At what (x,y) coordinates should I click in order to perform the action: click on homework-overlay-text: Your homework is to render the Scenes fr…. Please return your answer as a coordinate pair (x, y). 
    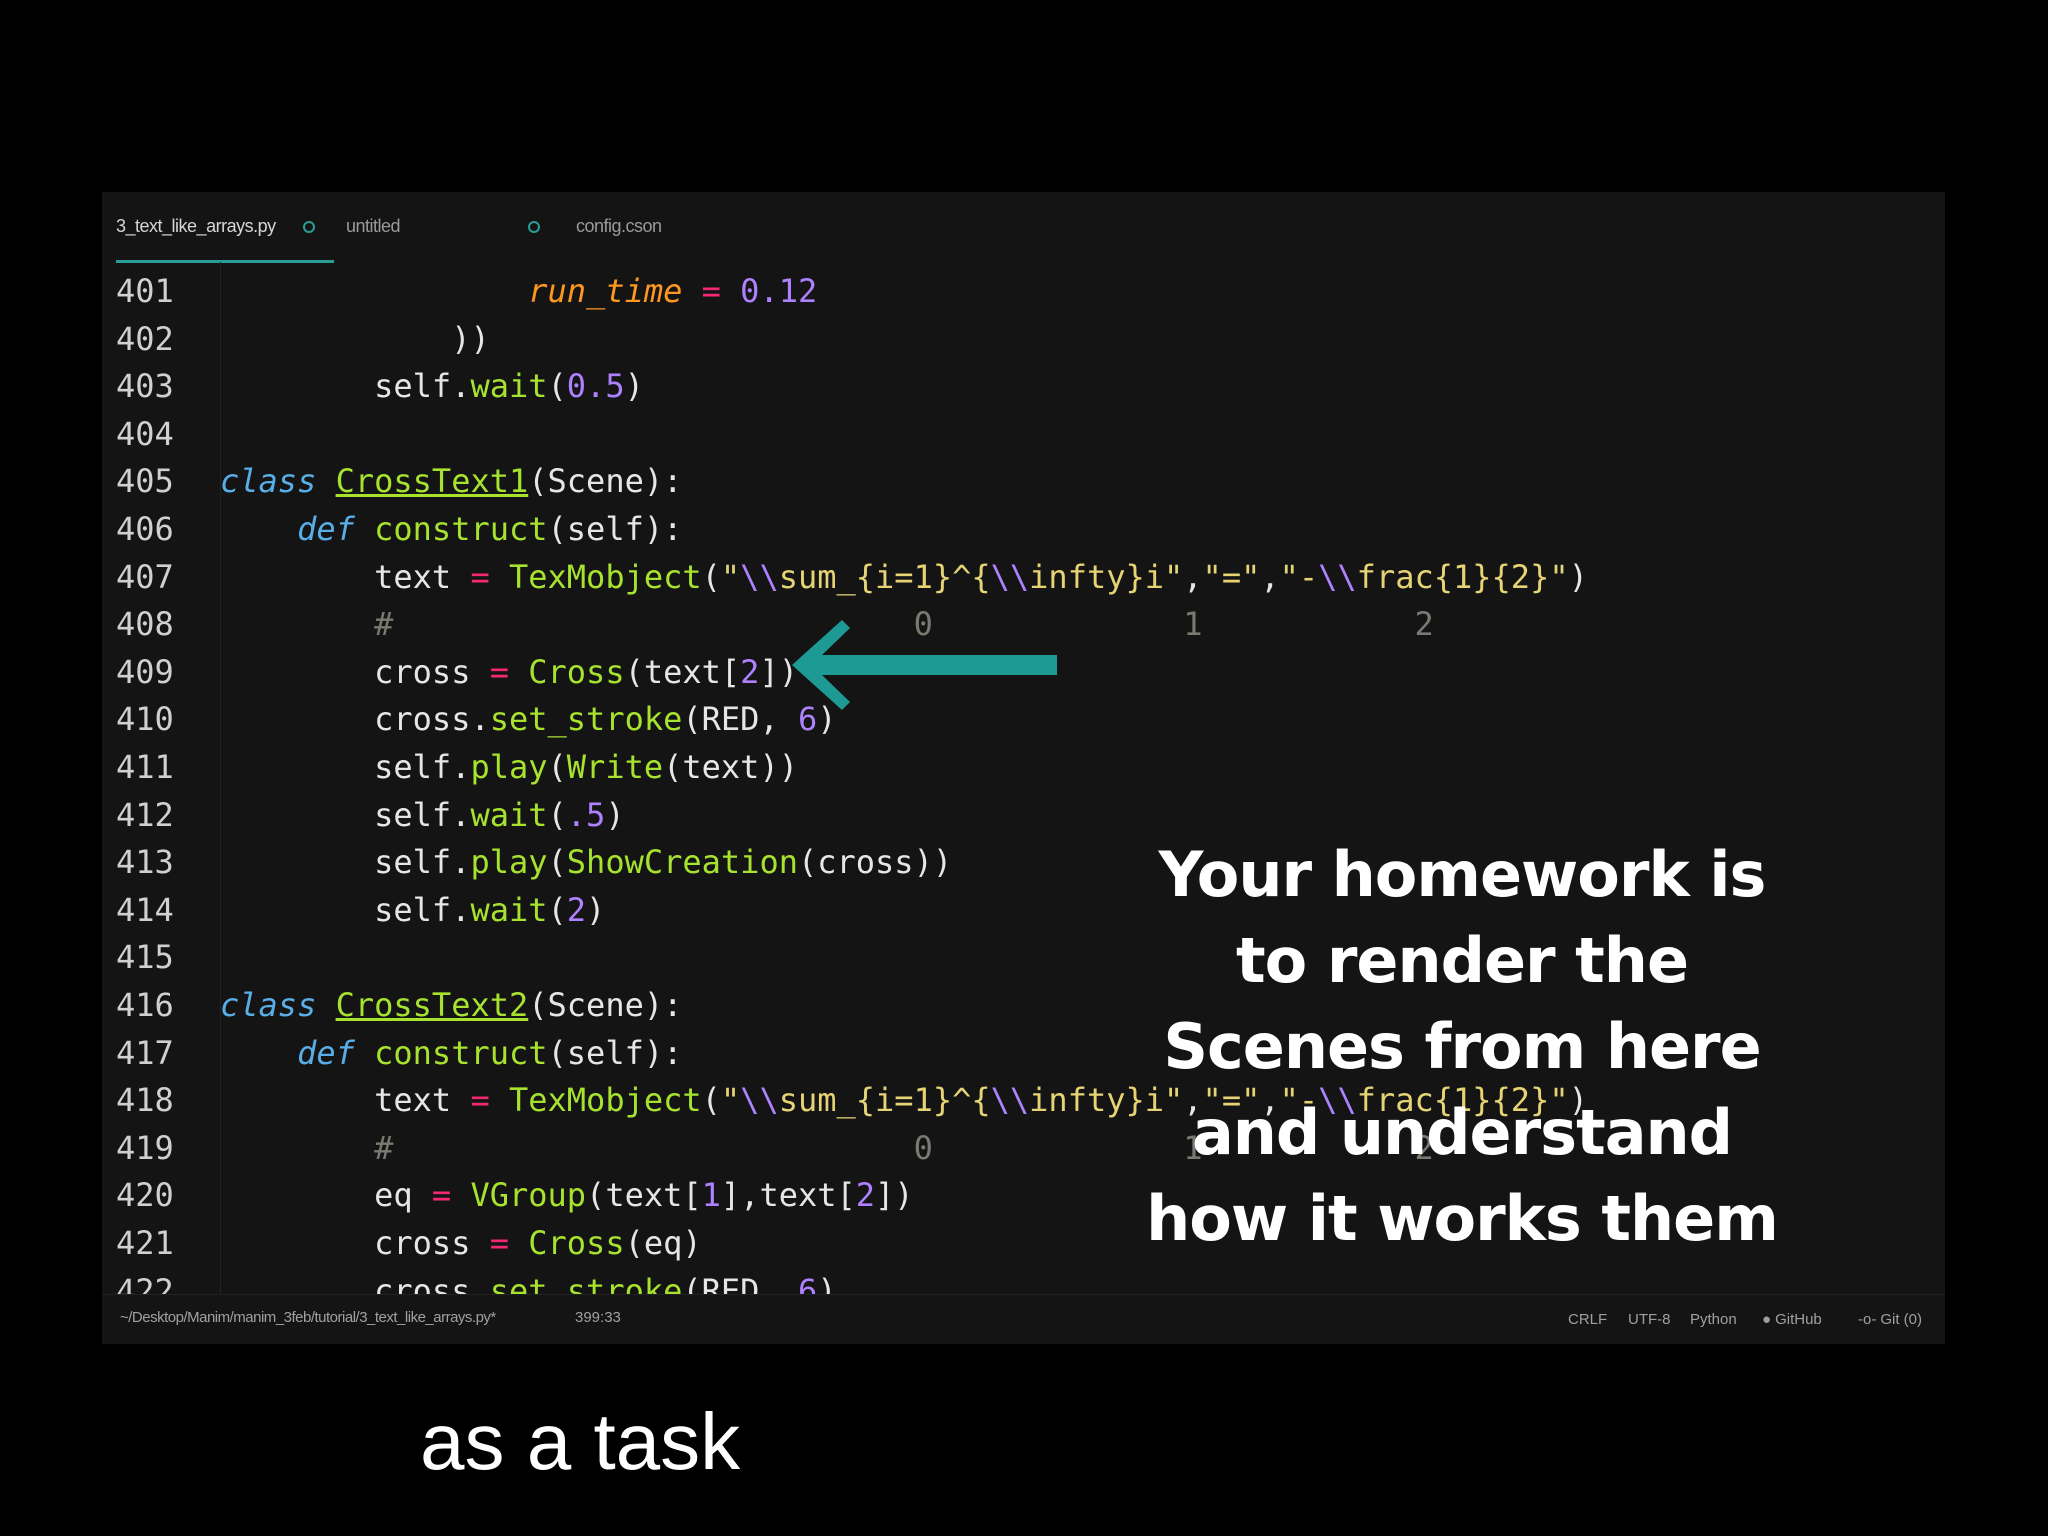
    Looking at the image, I should click on (1462, 1047).